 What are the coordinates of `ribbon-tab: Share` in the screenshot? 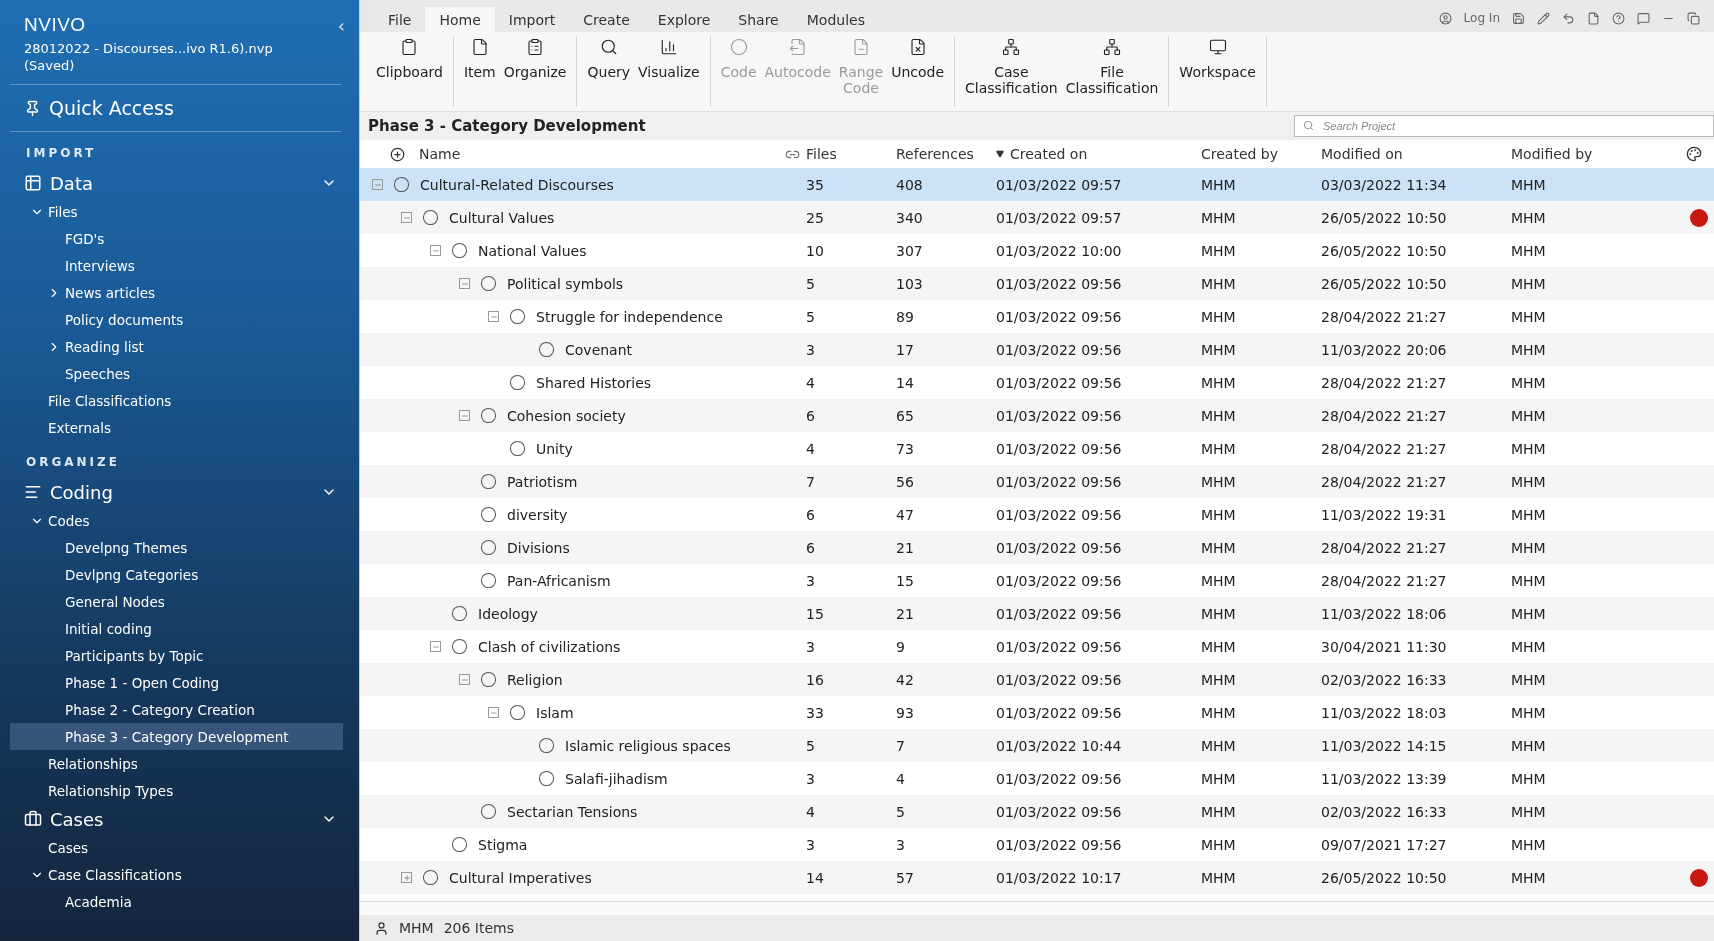 It's located at (758, 19).